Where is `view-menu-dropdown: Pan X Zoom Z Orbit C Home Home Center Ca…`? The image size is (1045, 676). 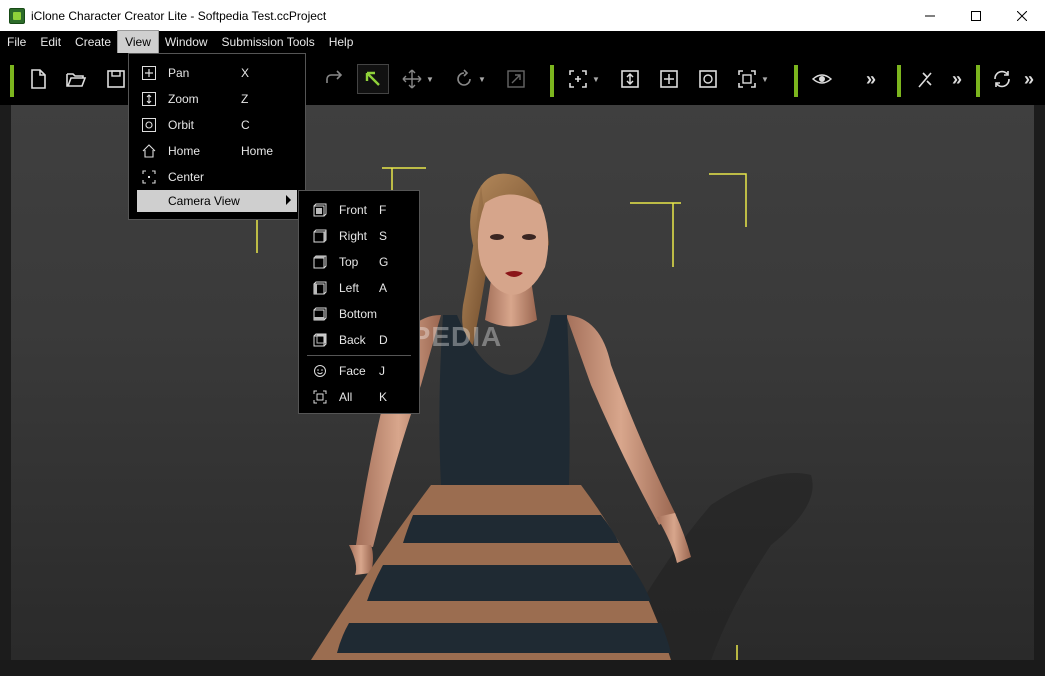 view-menu-dropdown: Pan X Zoom Z Orbit C Home Home Center Ca… is located at coordinates (217, 136).